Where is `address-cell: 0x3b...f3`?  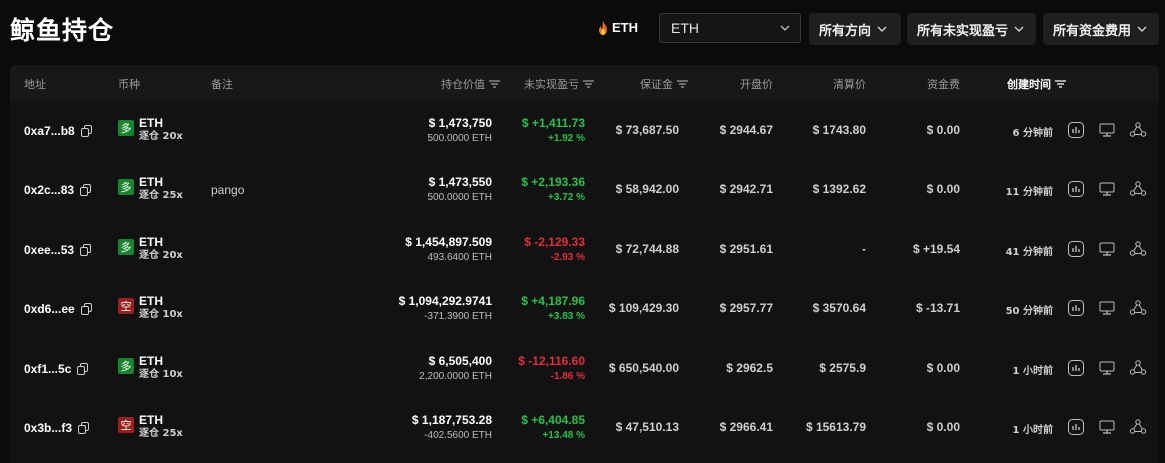 address-cell: 0x3b...f3 is located at coordinates (57, 428).